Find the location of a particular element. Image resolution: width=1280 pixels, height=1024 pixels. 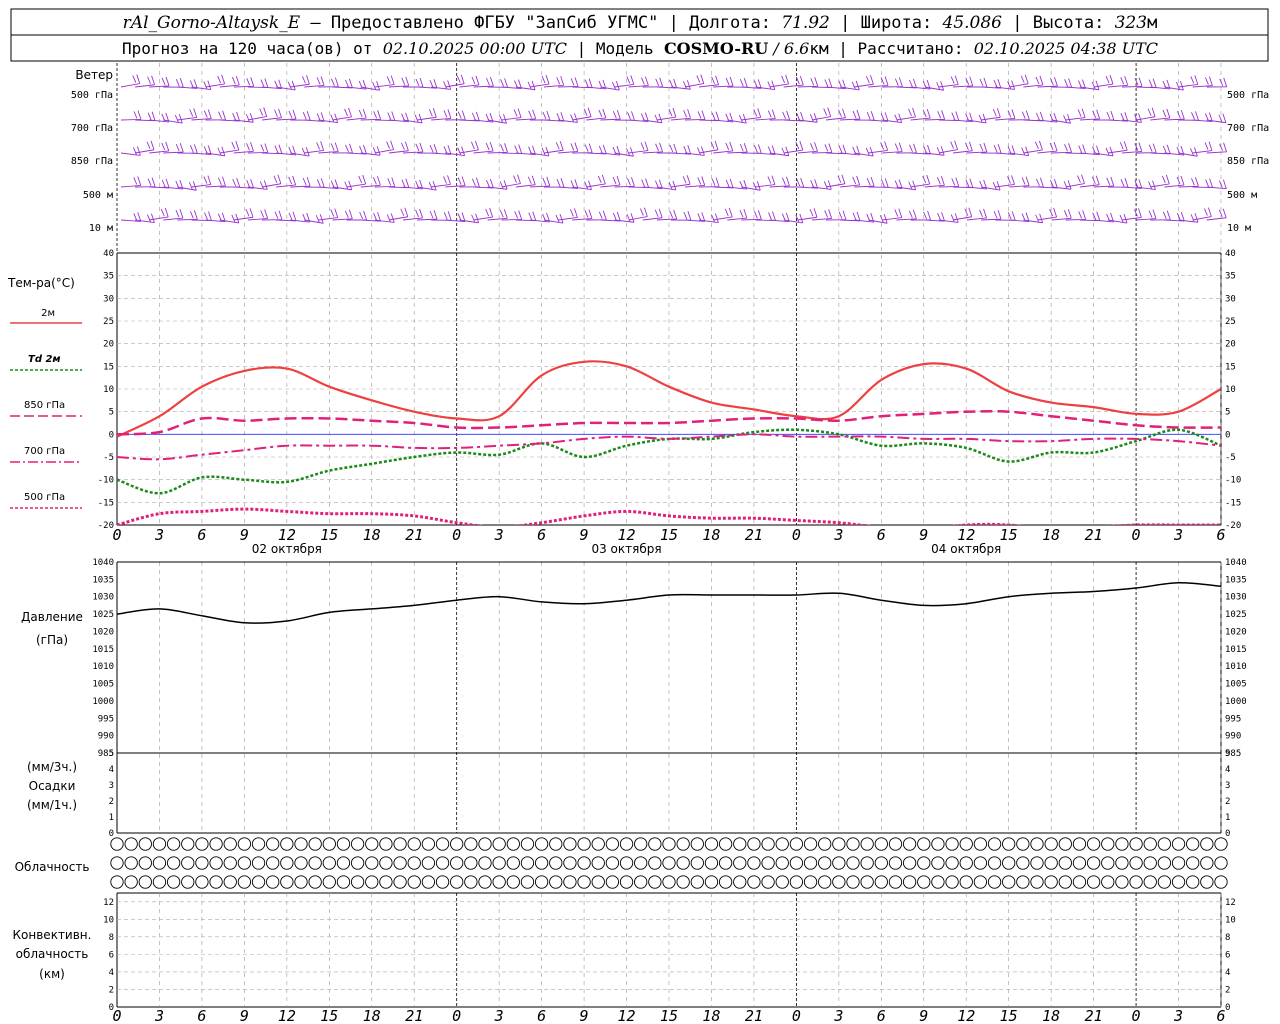

temp-label: Тем-ра(°С) is located at coordinates (41, 283).